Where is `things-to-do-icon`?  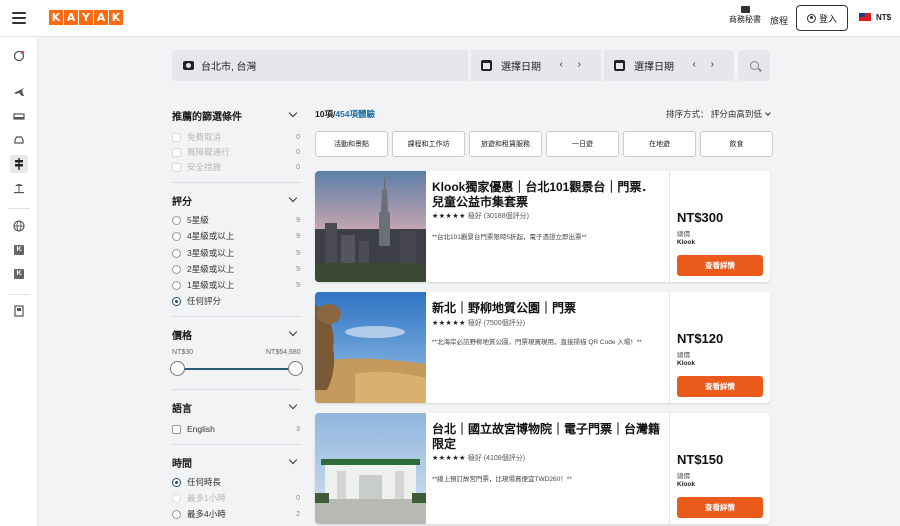 things-to-do-icon is located at coordinates (19, 164).